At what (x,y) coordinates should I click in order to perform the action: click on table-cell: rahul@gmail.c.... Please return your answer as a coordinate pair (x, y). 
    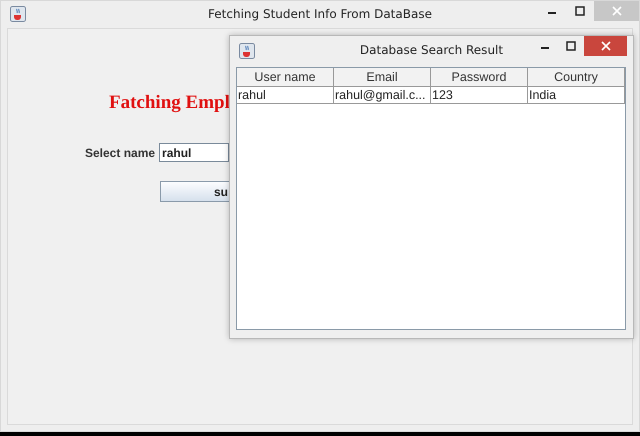
    Looking at the image, I should click on (382, 95).